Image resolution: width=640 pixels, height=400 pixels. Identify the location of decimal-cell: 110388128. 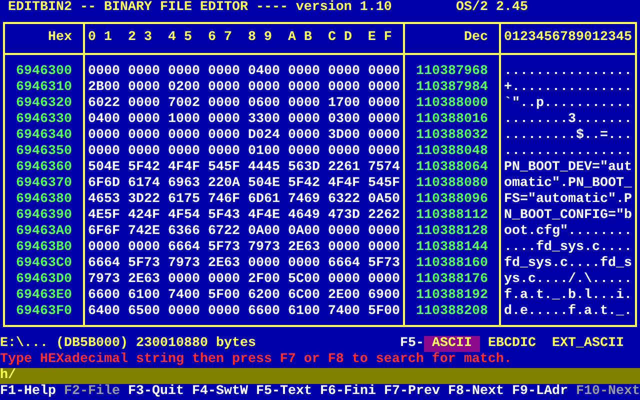
(452, 232).